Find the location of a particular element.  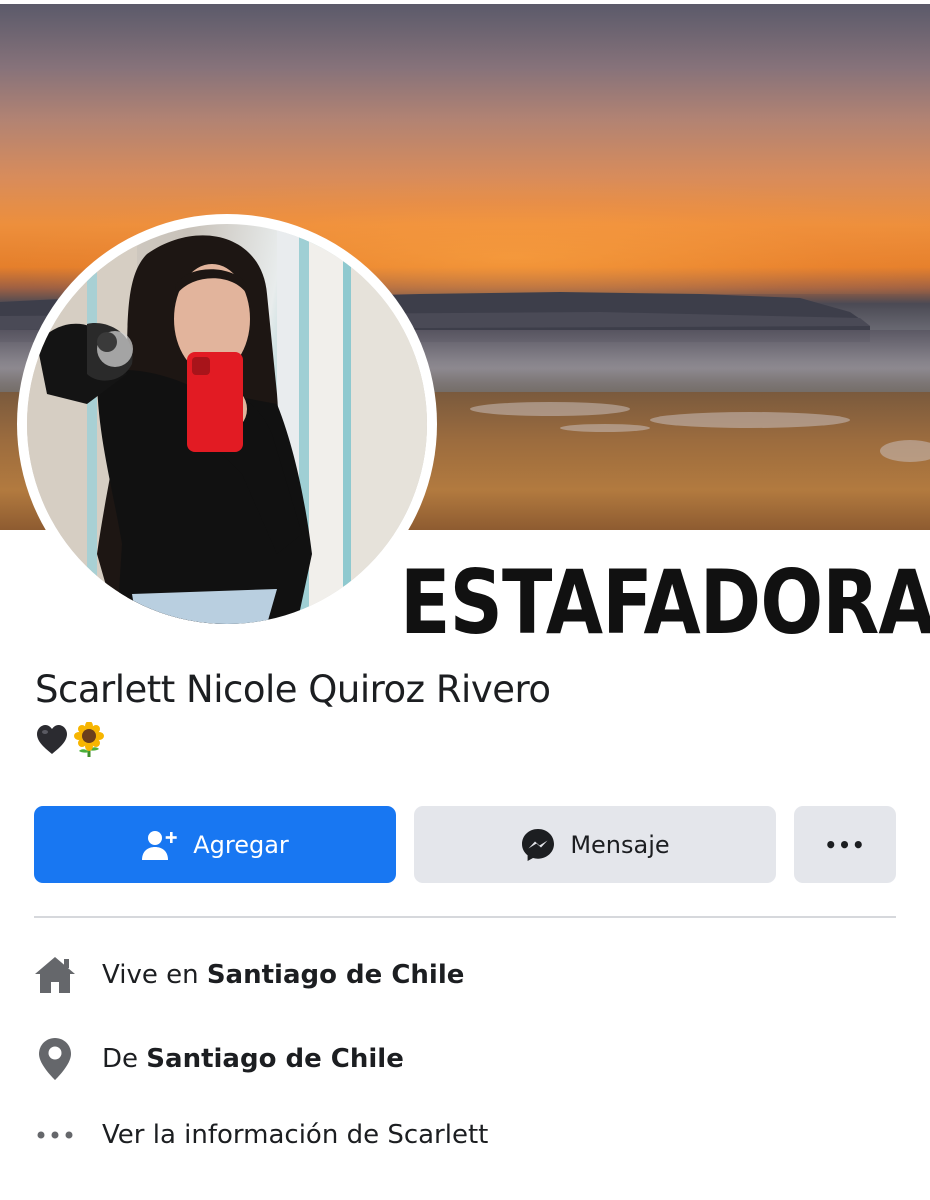

scam-warning-overlay: ESTAFADORA is located at coordinates (665, 602).